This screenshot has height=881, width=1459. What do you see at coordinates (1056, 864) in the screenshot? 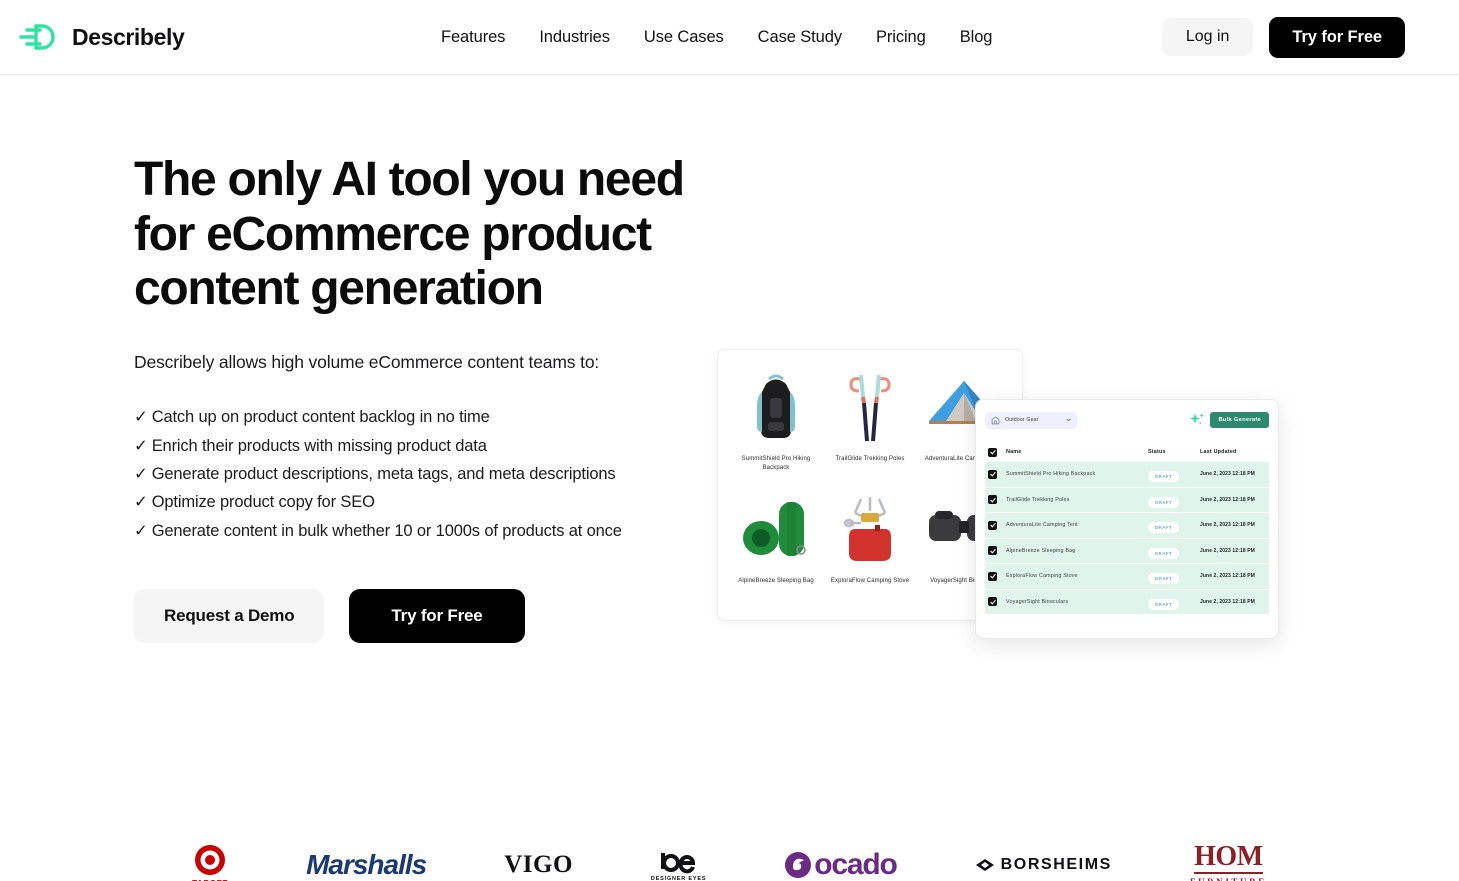
I see `logo-borsheims-text: BORSHEIMS` at bounding box center [1056, 864].